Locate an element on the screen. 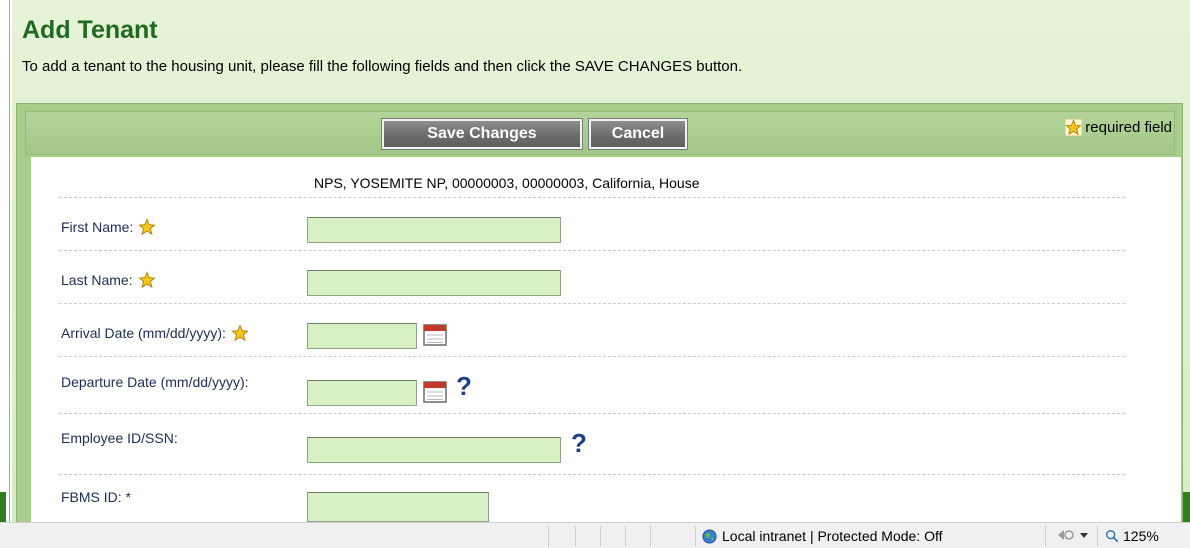  required-field-legend: required field is located at coordinates (1118, 127).